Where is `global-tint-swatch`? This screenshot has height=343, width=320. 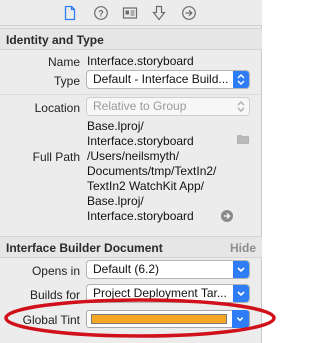 global-tint-swatch is located at coordinates (159, 319).